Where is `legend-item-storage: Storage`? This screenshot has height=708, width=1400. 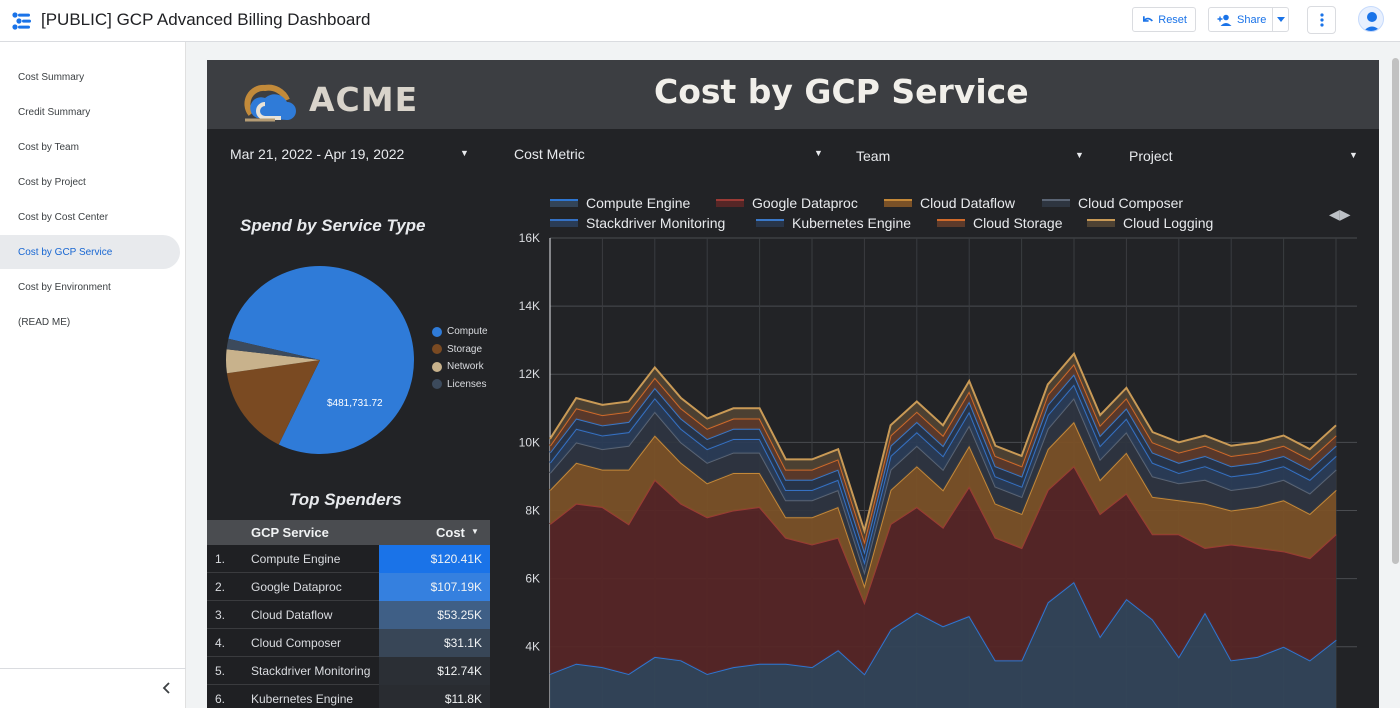 legend-item-storage: Storage is located at coordinates (460, 350).